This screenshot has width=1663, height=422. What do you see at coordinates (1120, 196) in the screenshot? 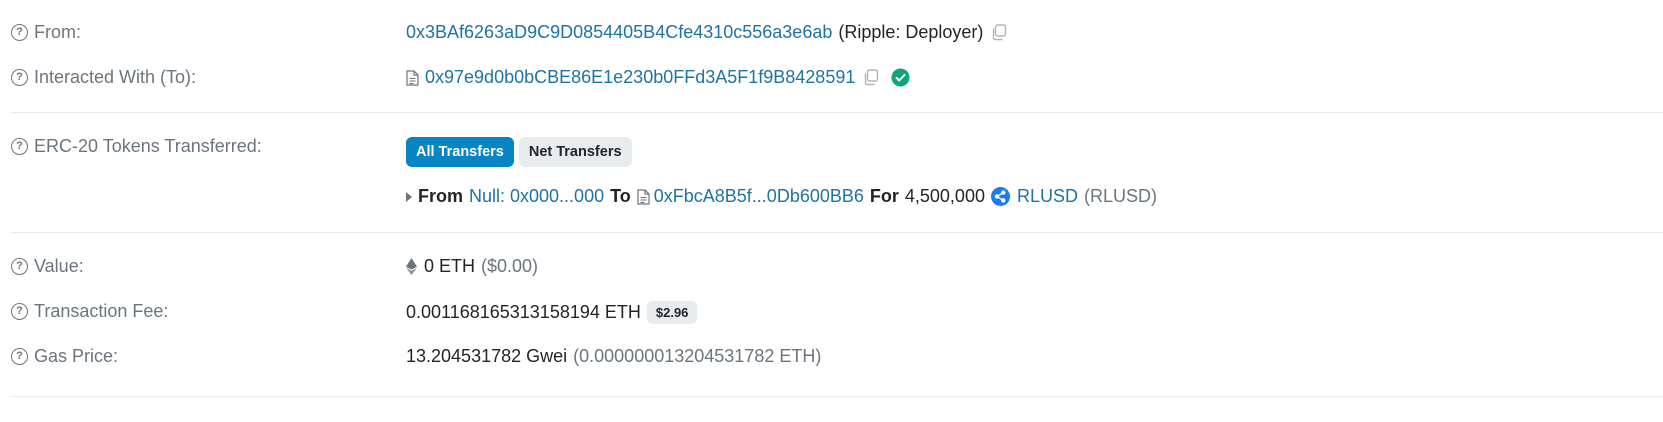
I see `token-symbol: (RLUSD)` at bounding box center [1120, 196].